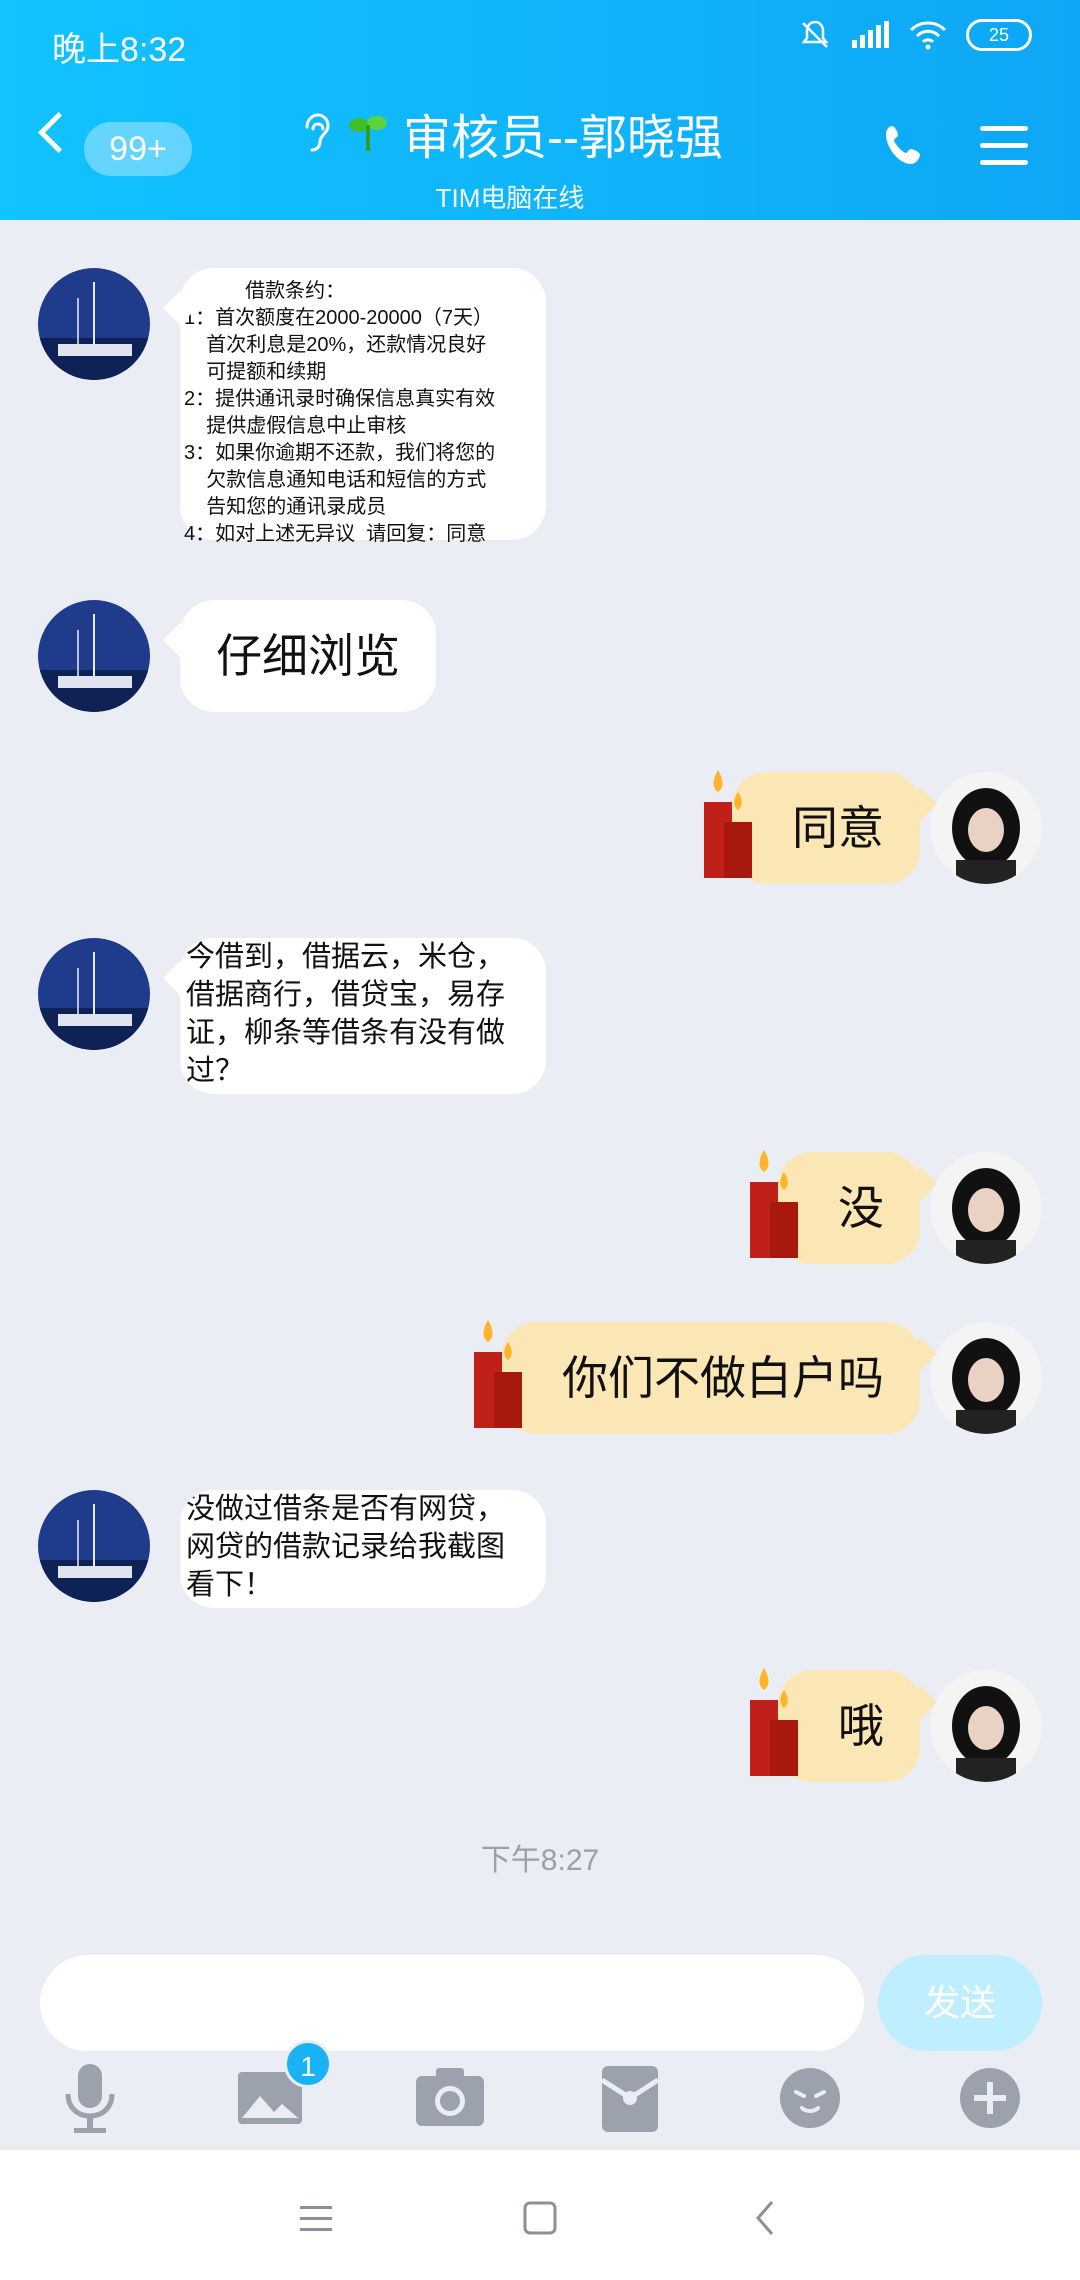 This screenshot has height=2280, width=1080. What do you see at coordinates (540, 2095) in the screenshot?
I see `input-toolbar: 1` at bounding box center [540, 2095].